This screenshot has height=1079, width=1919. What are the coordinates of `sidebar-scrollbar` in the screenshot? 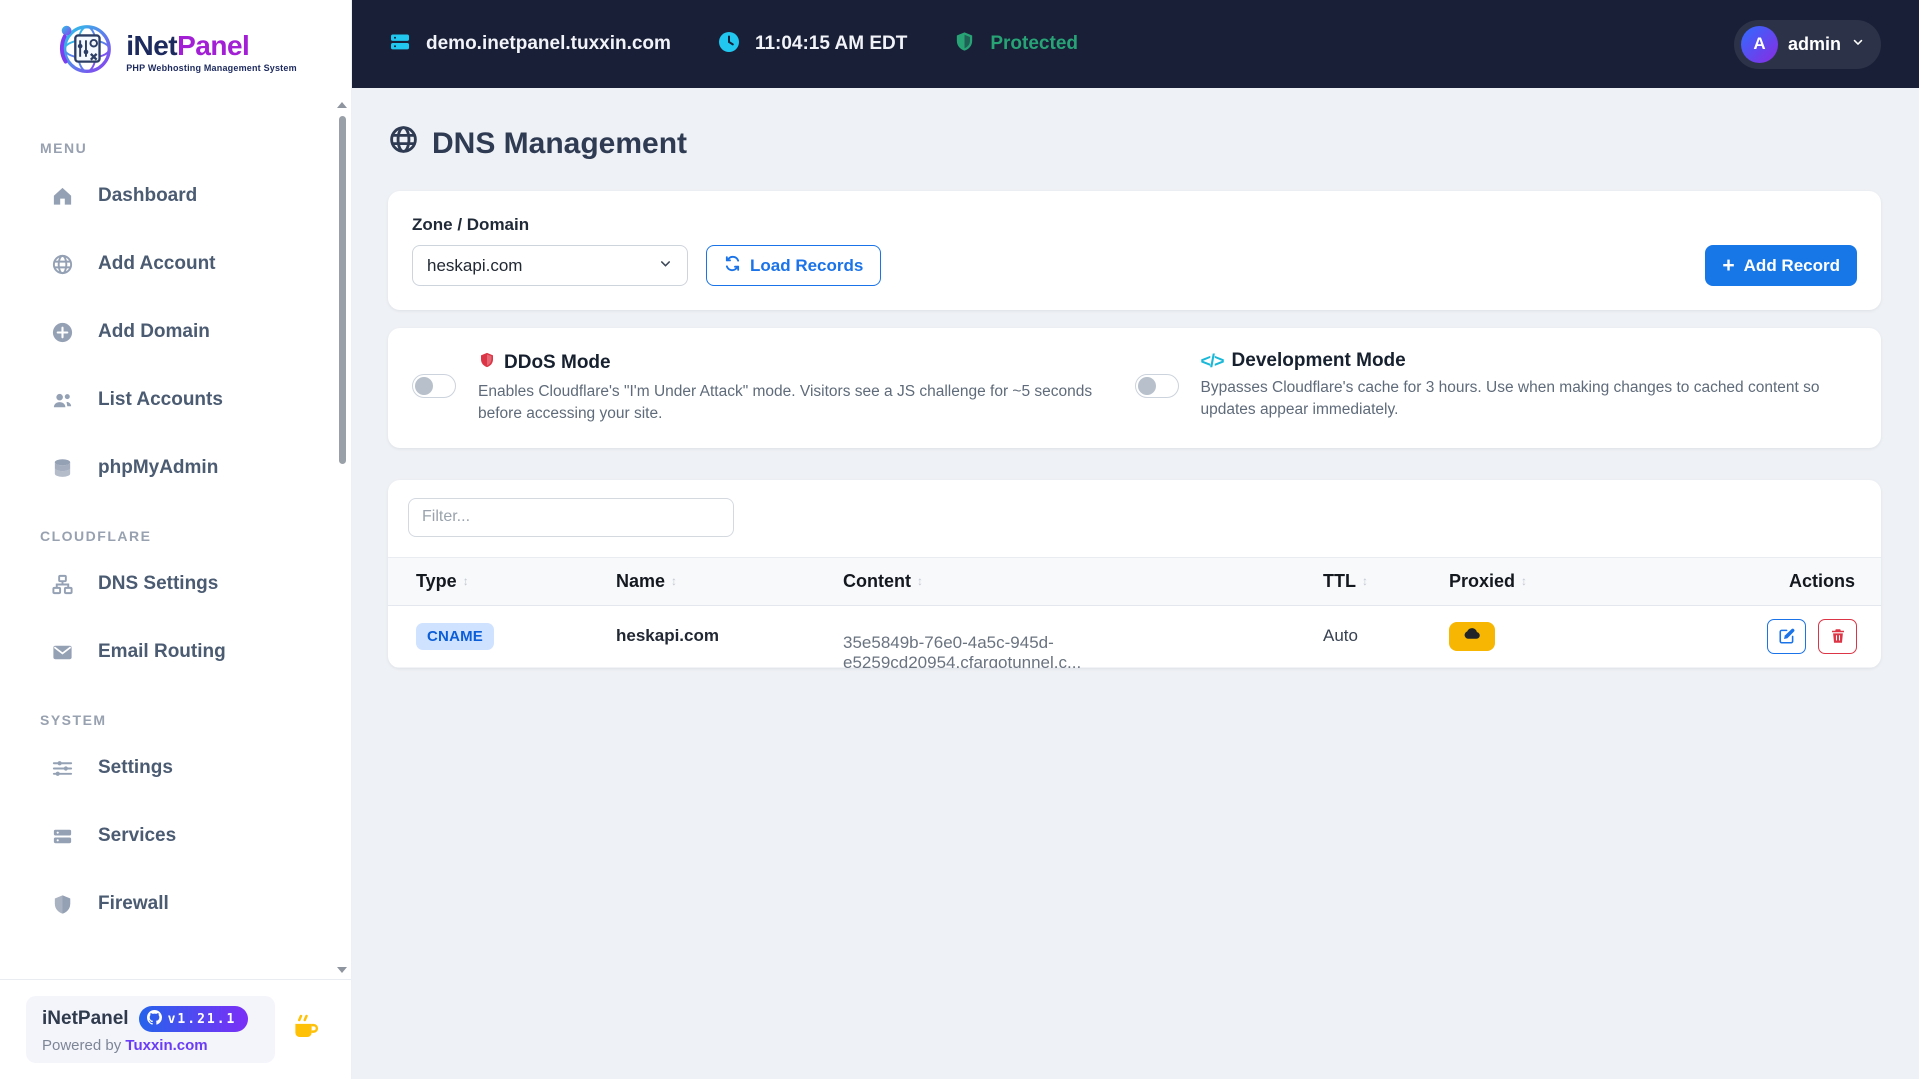 It's located at (342, 537).